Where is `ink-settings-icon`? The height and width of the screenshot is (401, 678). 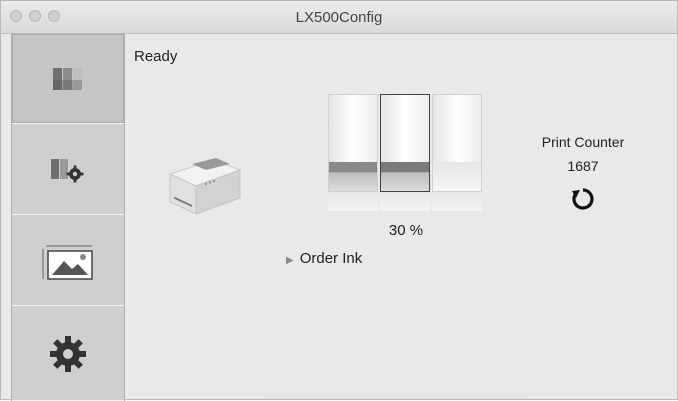
ink-settings-icon is located at coordinates (67, 170).